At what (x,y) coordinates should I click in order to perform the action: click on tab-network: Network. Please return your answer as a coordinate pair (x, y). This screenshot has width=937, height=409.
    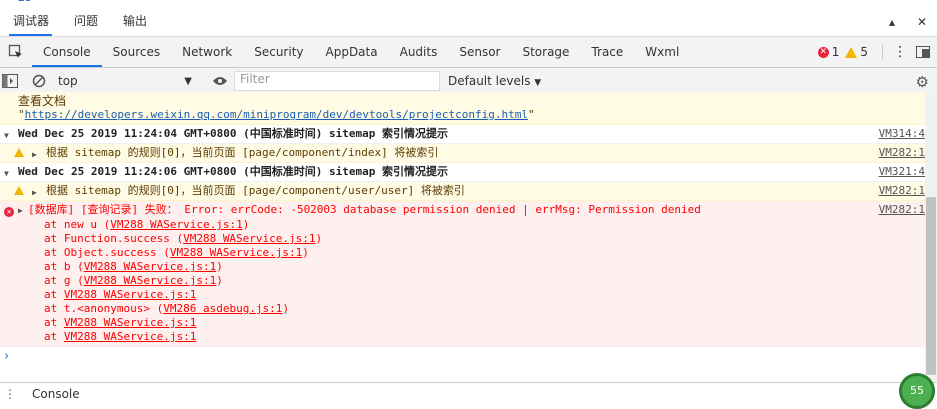
    Looking at the image, I should click on (207, 52).